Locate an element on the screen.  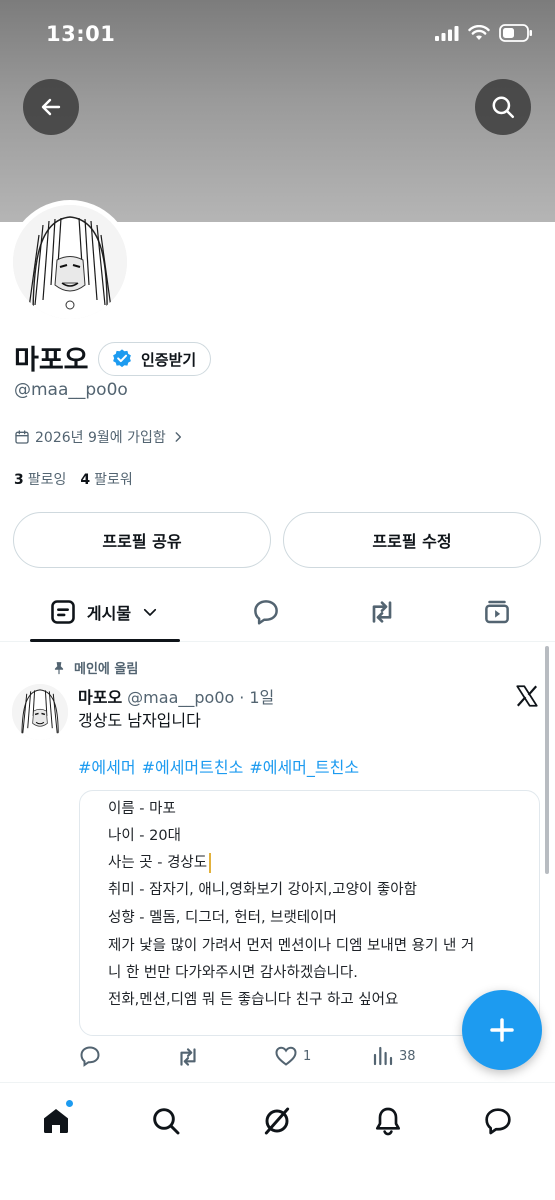
pinned-indicator: 메인에 올림 is located at coordinates (95, 667).